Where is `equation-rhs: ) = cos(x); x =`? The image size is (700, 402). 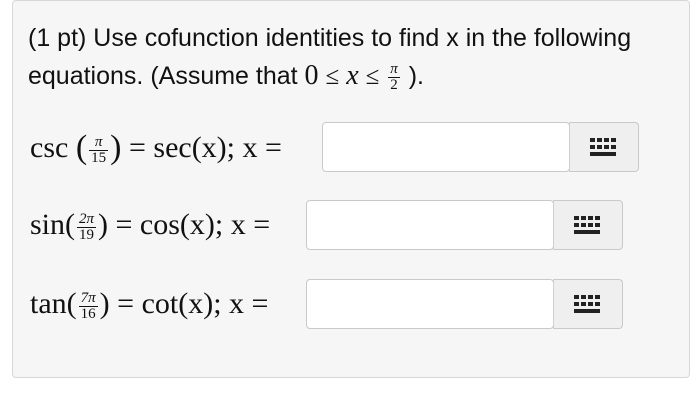 equation-rhs: ) = cos(x); x = is located at coordinates (184, 224).